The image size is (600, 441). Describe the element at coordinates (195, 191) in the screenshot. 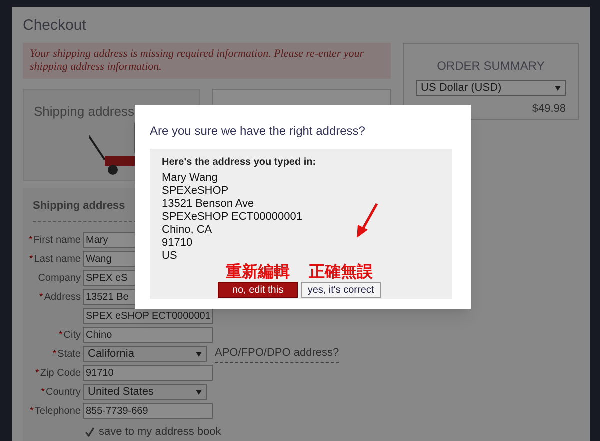

I see `address-line: SPEXeSHOP` at that location.